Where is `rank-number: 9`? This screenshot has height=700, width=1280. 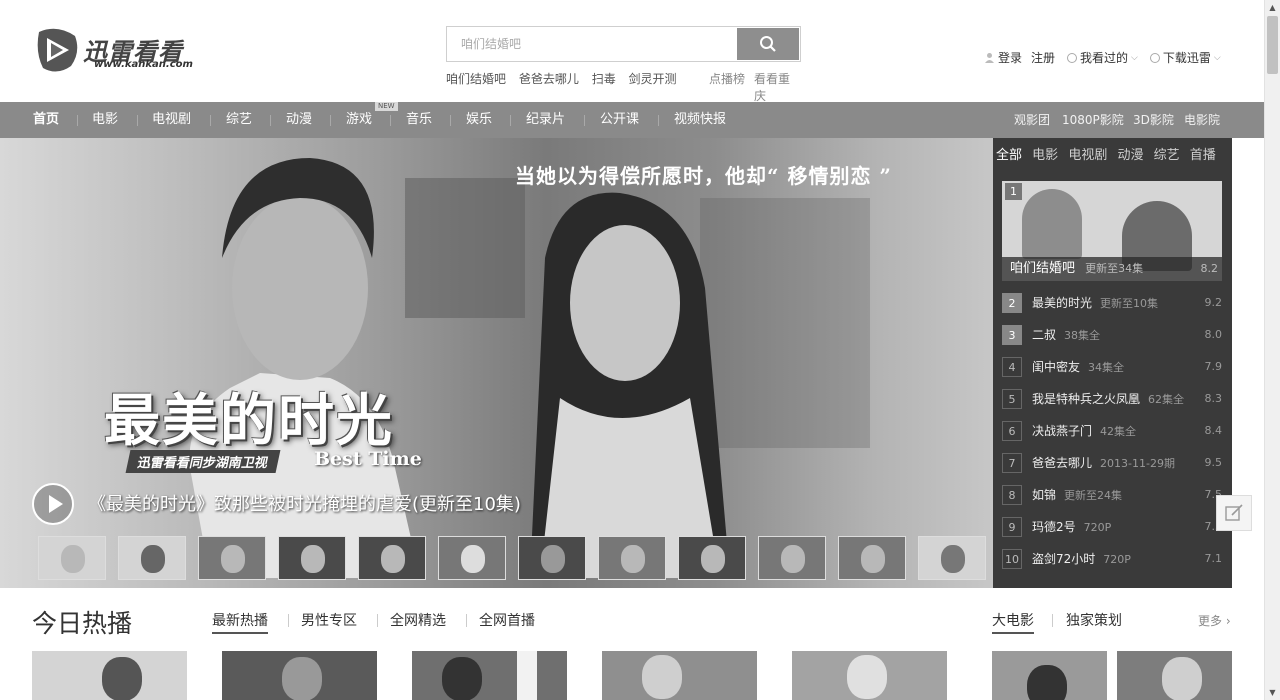
rank-number: 9 is located at coordinates (1012, 527).